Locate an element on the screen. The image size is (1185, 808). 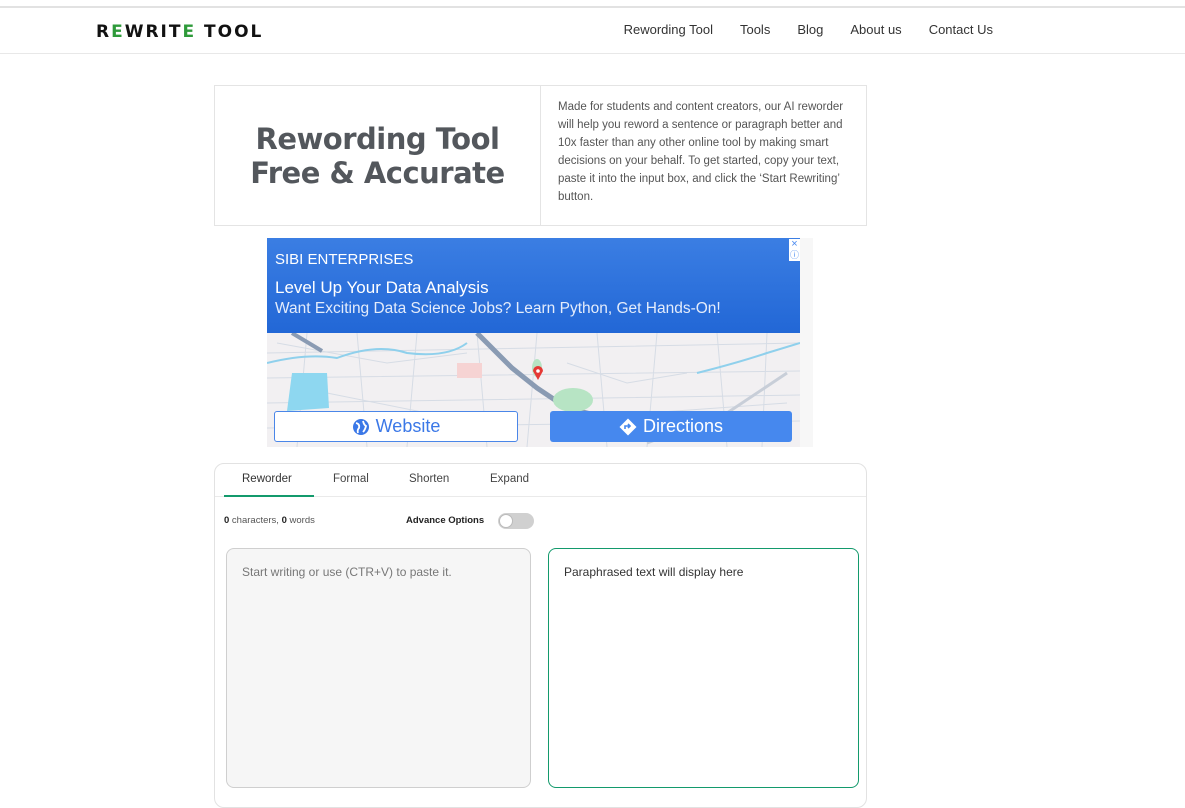
page-title: Rewording Tool Free & Accurate is located at coordinates (377, 155).